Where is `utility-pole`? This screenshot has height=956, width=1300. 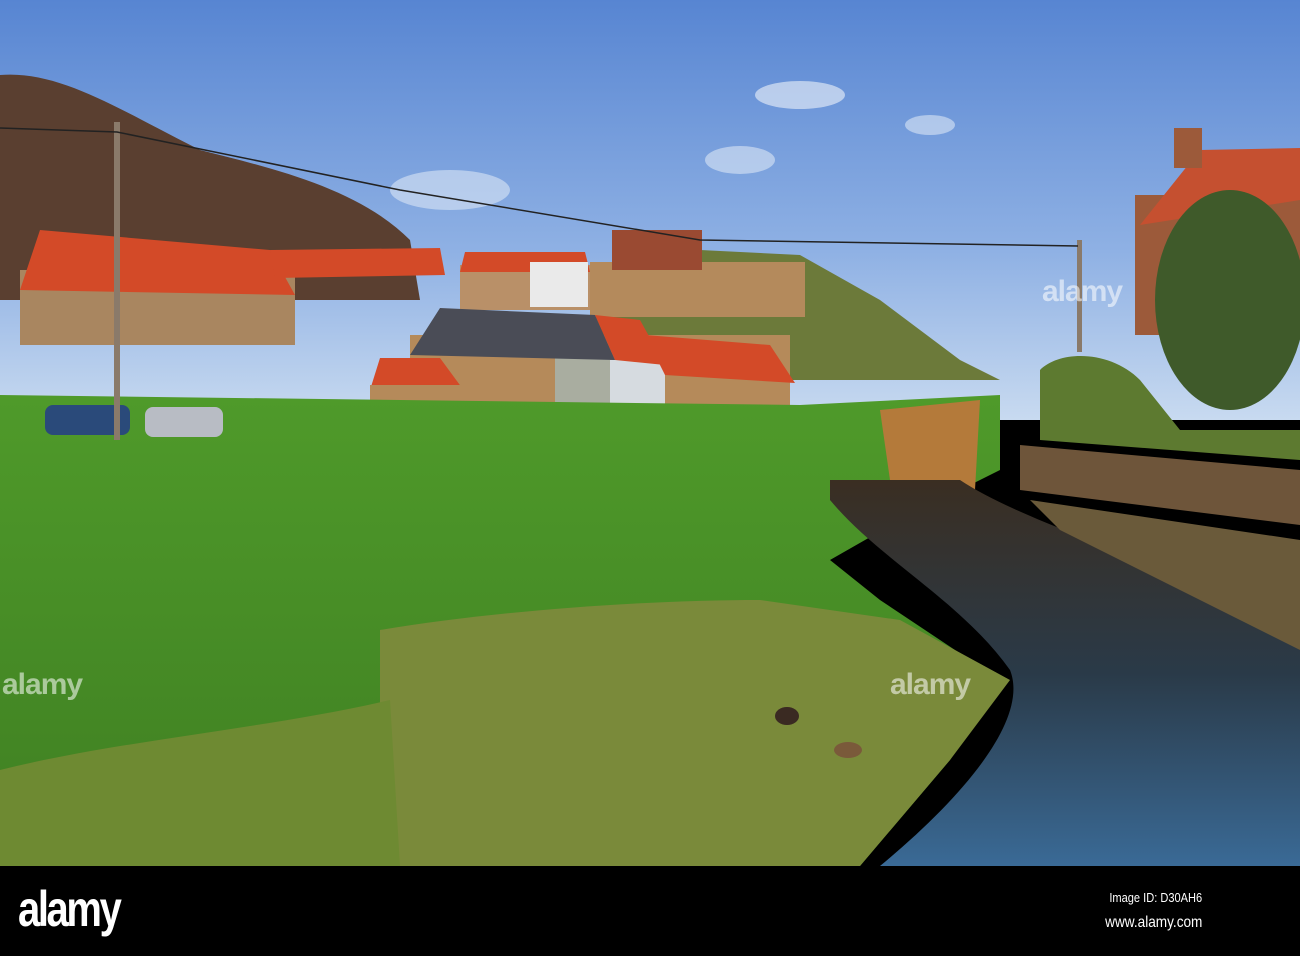
utility-pole is located at coordinates (117, 281).